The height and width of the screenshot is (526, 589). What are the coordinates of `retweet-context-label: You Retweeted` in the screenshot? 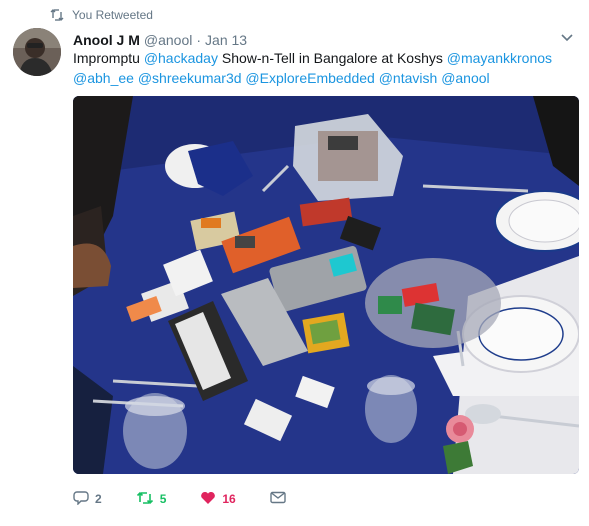 It's located at (112, 15).